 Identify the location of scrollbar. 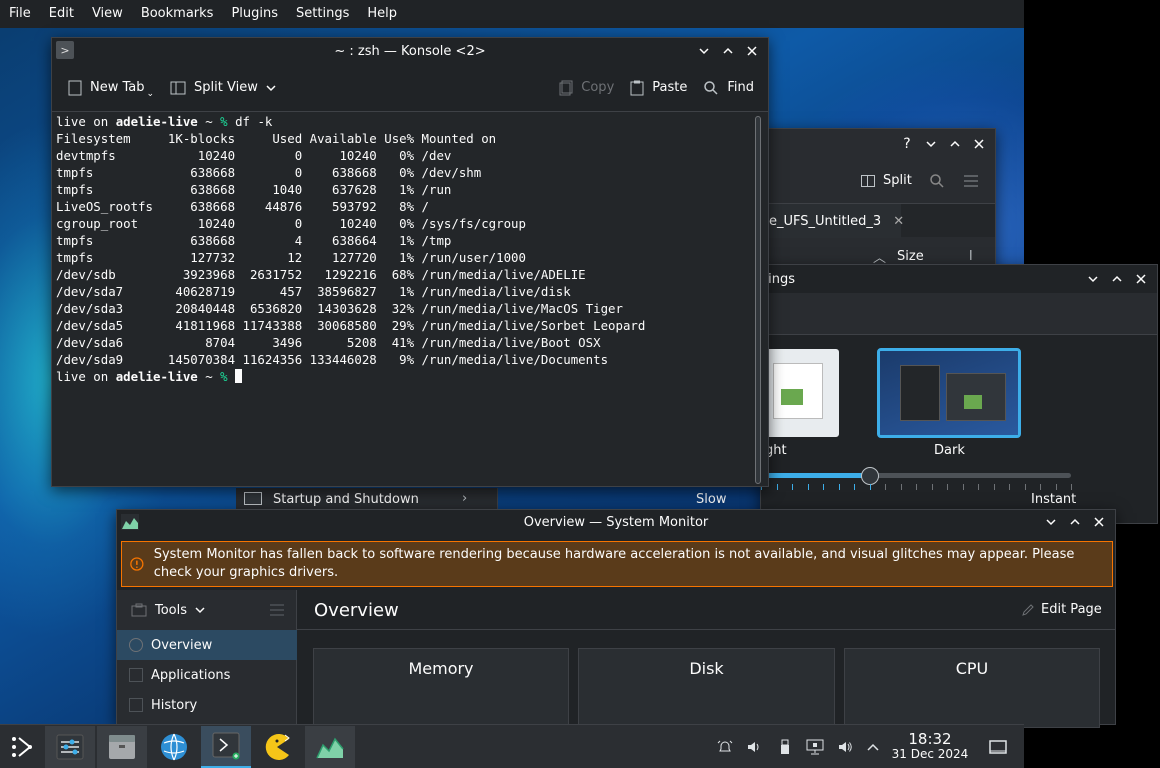
(758, 300).